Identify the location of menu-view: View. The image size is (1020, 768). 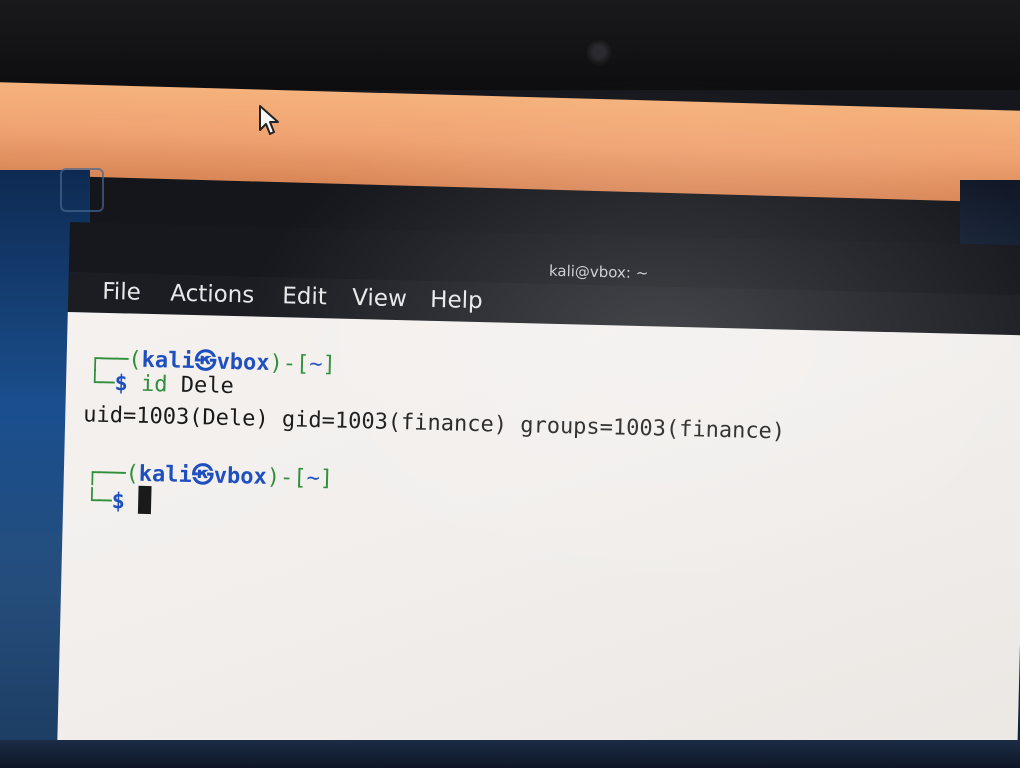
(379, 298).